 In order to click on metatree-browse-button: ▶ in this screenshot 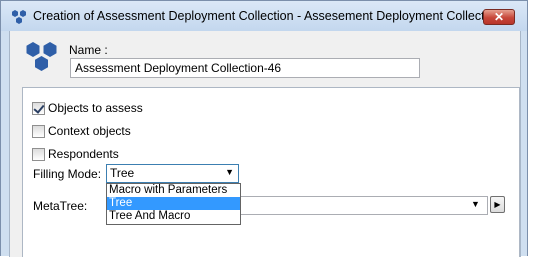, I will do `click(497, 204)`.